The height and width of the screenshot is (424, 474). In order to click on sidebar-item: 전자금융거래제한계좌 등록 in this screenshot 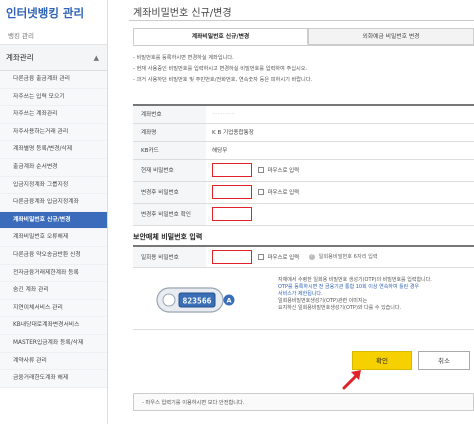, I will do `click(53, 273)`.